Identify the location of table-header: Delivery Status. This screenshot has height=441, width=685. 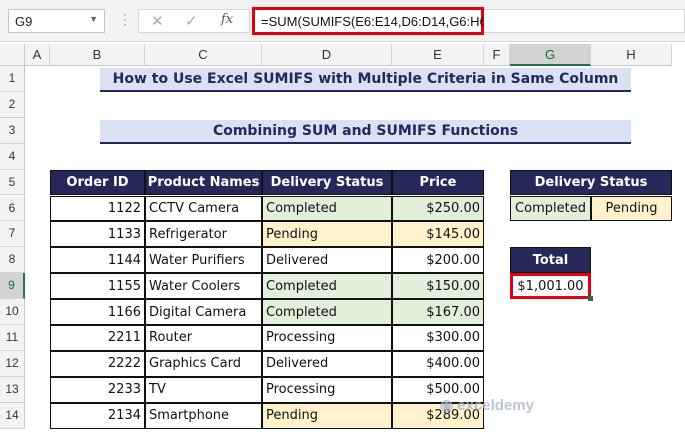
(327, 182).